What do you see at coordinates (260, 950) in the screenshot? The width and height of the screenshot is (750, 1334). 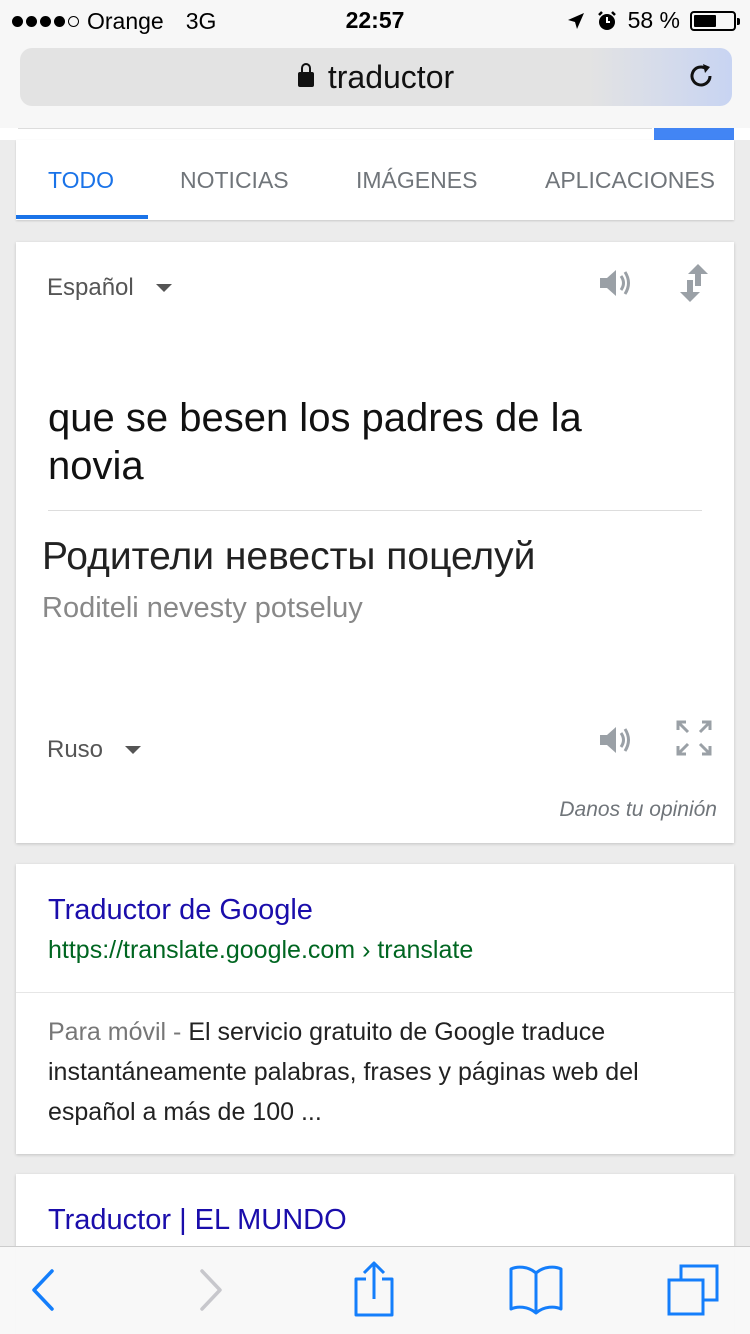 I see `result-url: https://translate.google.com › translate` at bounding box center [260, 950].